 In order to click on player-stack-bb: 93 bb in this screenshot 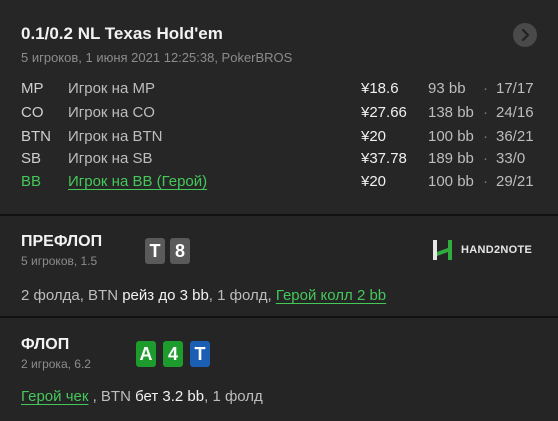, I will do `click(447, 88)`.